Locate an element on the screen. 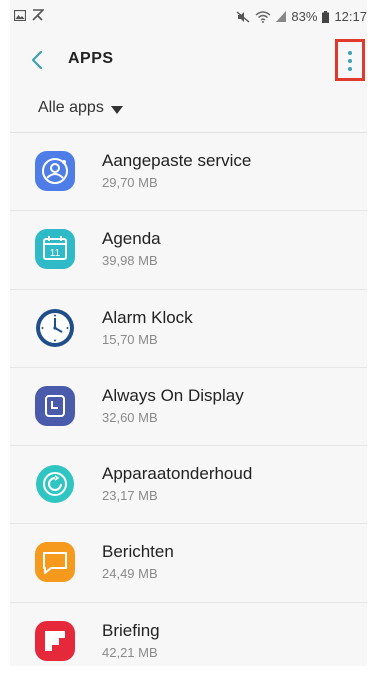  dropdown-arrow-icon is located at coordinates (117, 110).